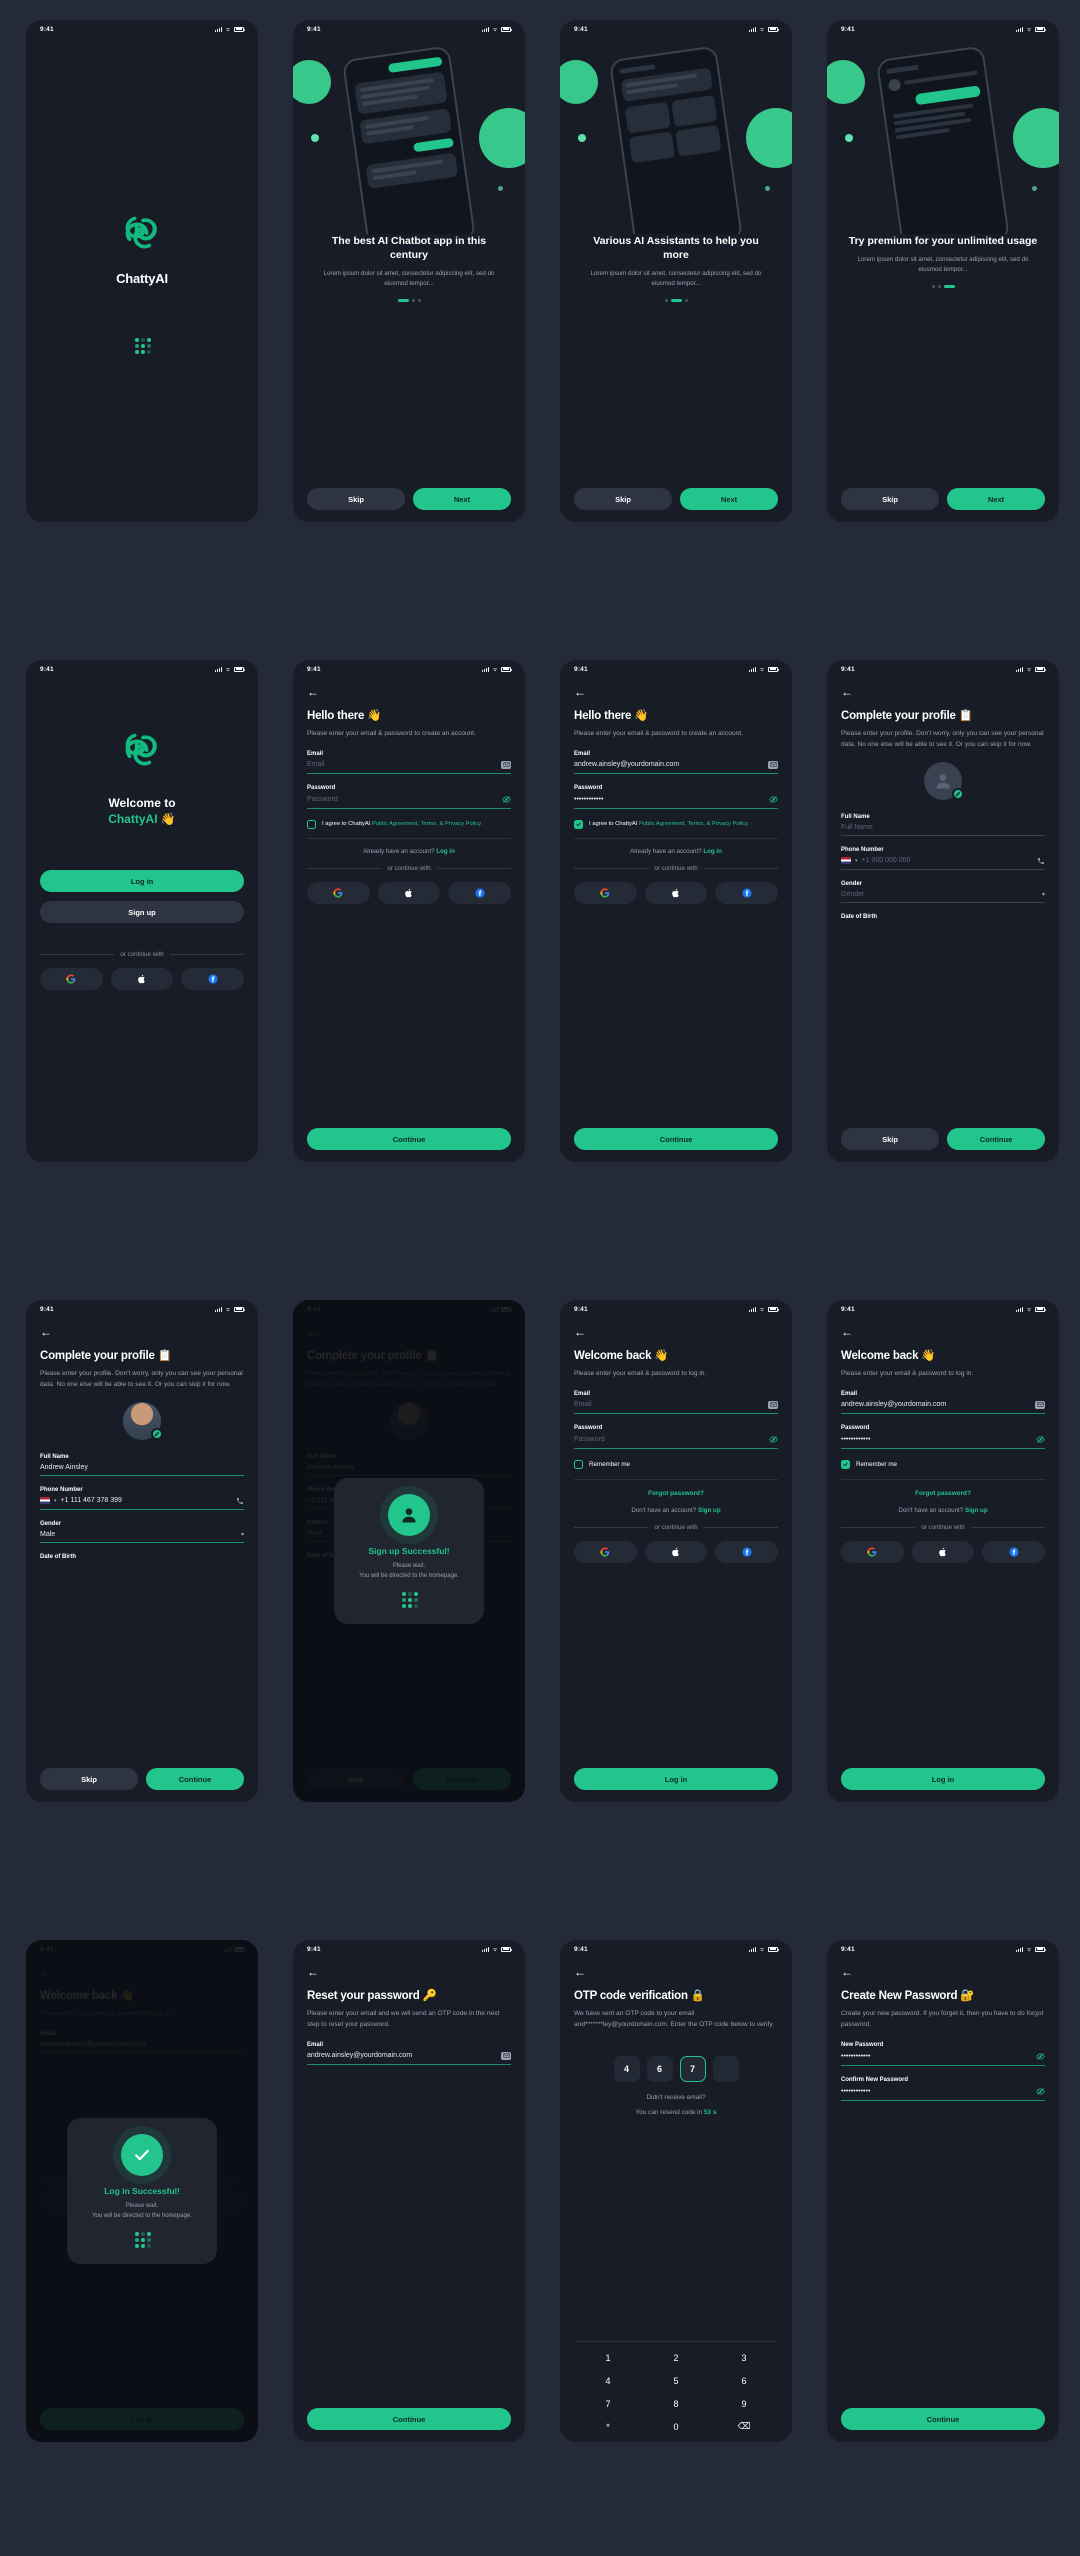 The image size is (1080, 2556). Describe the element at coordinates (608, 2403) in the screenshot. I see `key-7: 7` at that location.